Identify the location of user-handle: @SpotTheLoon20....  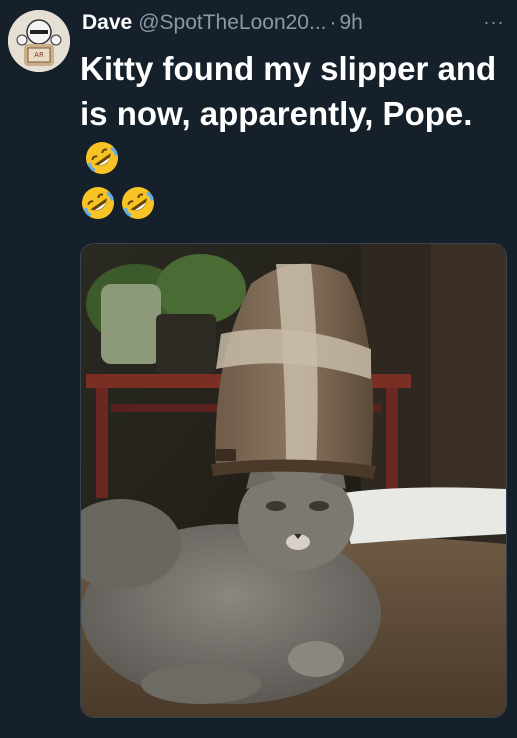
(232, 23).